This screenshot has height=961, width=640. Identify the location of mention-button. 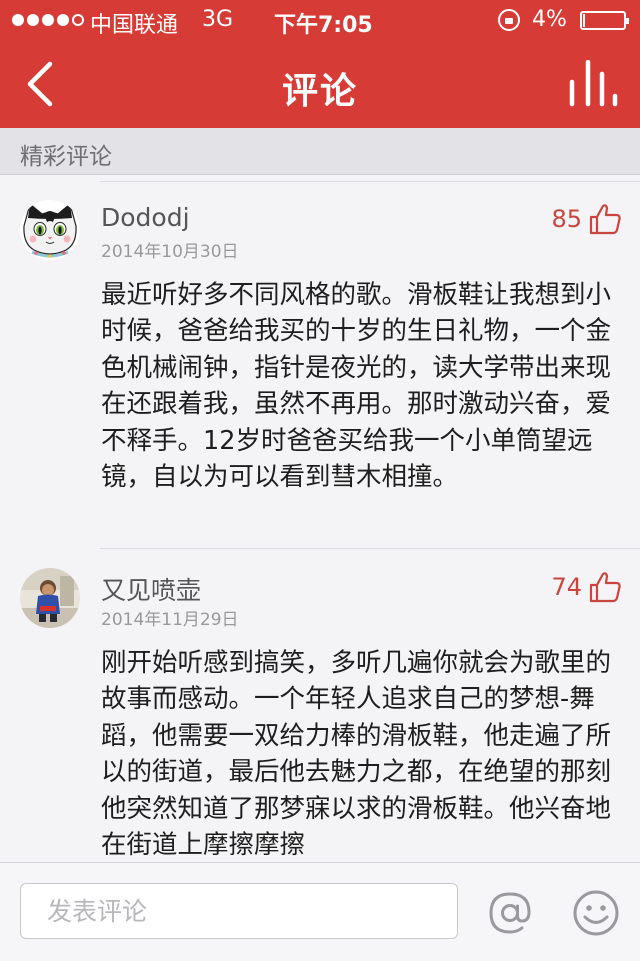
(510, 913).